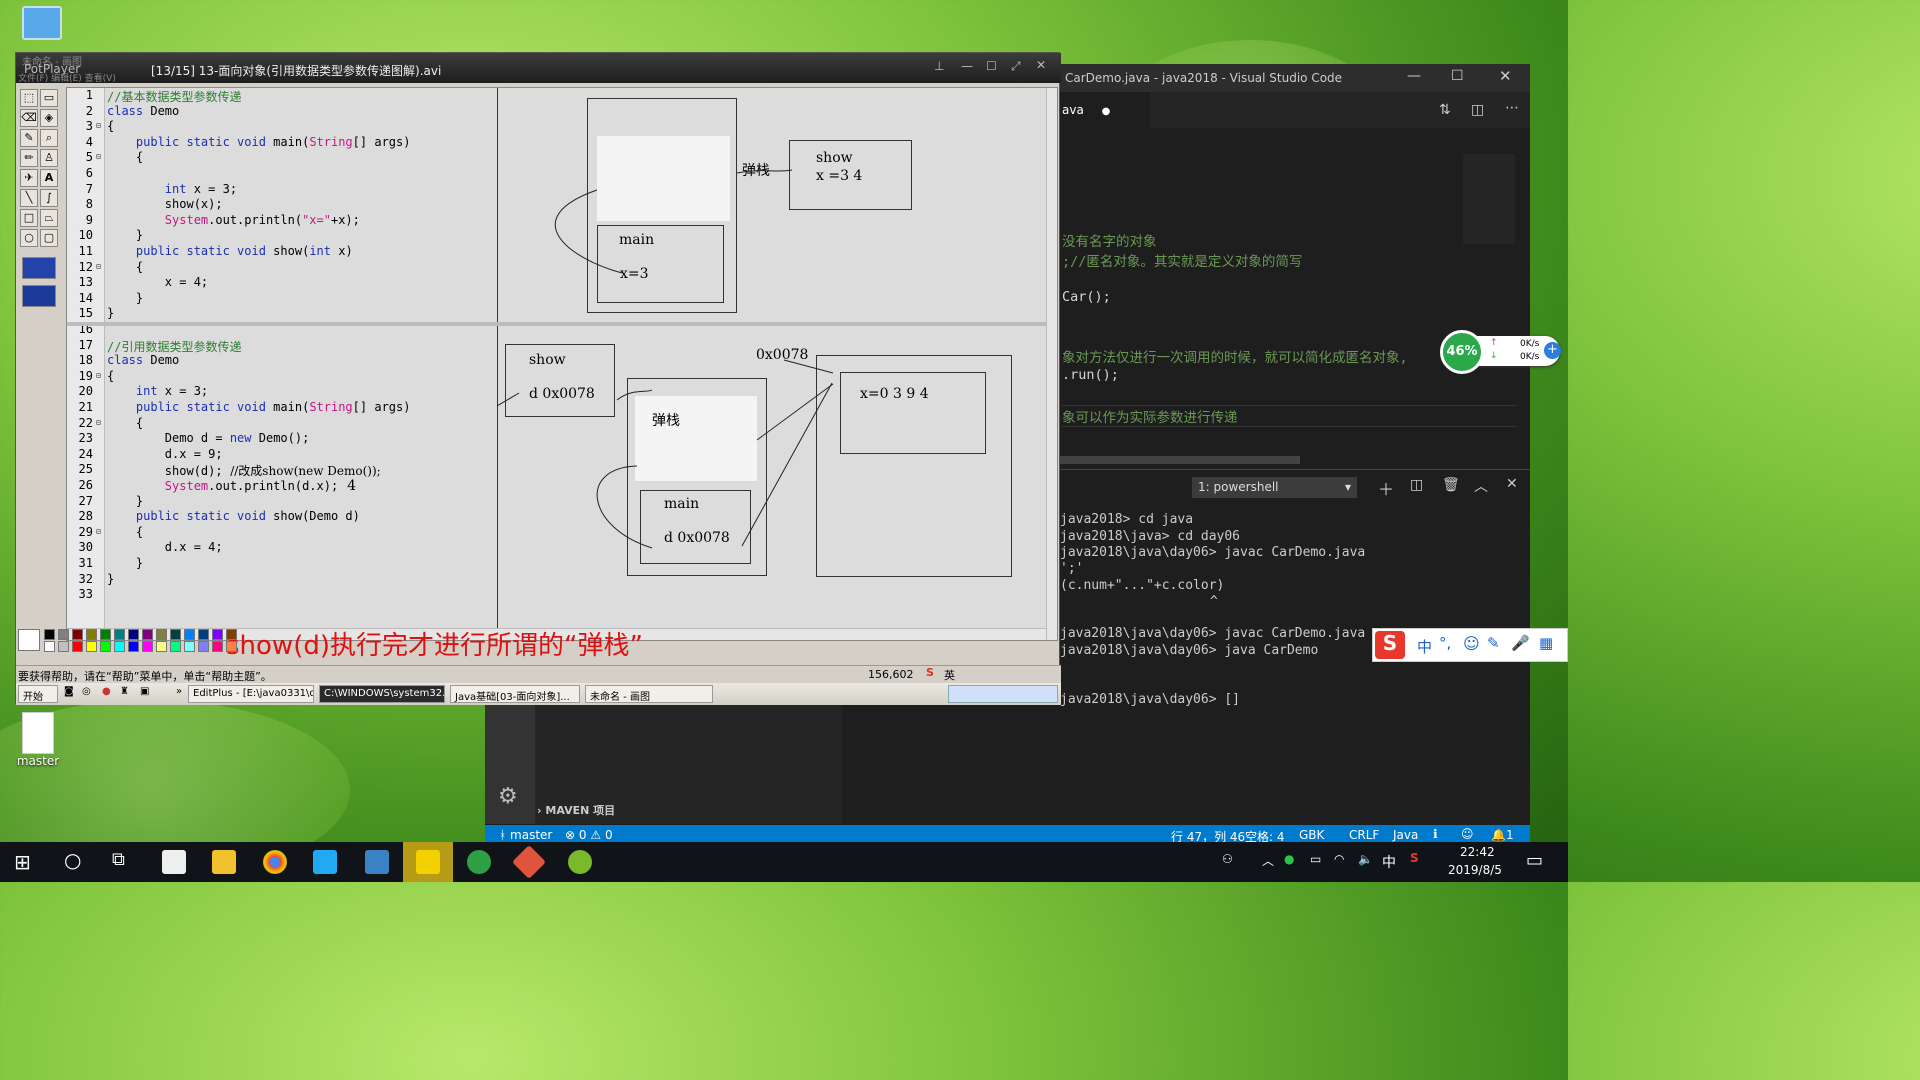 The height and width of the screenshot is (1080, 1920). I want to click on menu-file: 文件(F), so click(33, 79).